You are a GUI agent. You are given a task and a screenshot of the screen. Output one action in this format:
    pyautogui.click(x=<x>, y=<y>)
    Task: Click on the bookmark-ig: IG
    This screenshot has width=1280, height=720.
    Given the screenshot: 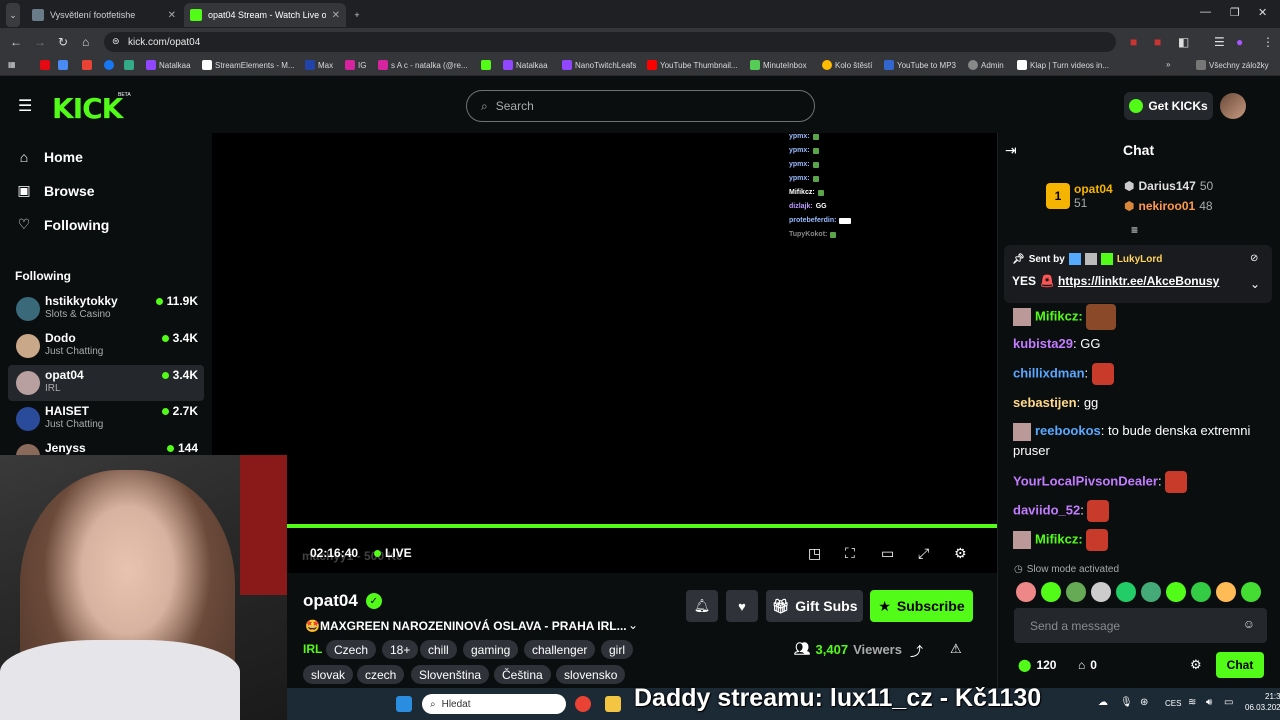 What is the action you would take?
    pyautogui.click(x=355, y=65)
    